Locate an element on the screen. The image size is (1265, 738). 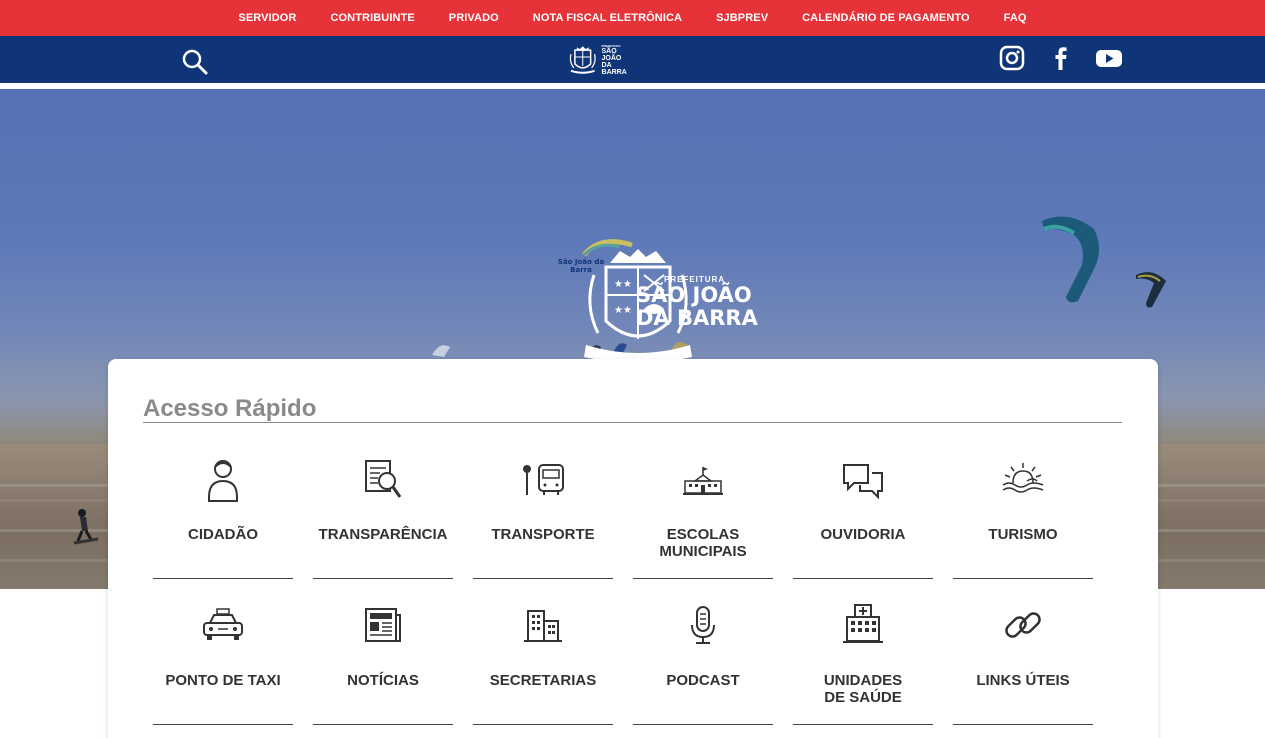
quick-item-label: TRANSPARÊNCIA is located at coordinates (383, 534).